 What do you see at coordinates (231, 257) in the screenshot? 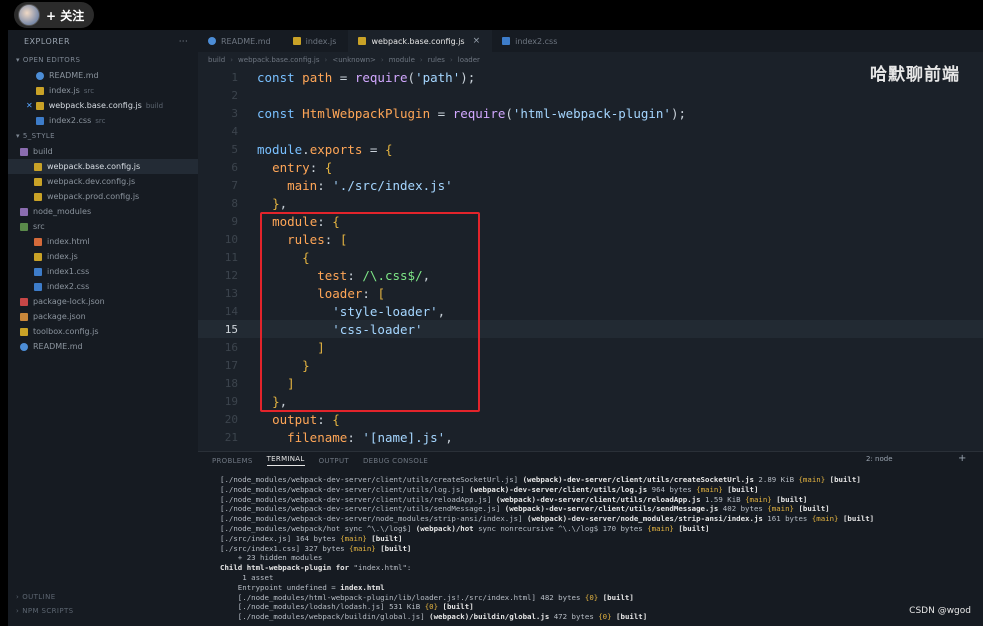
I see `line-number: 11` at bounding box center [231, 257].